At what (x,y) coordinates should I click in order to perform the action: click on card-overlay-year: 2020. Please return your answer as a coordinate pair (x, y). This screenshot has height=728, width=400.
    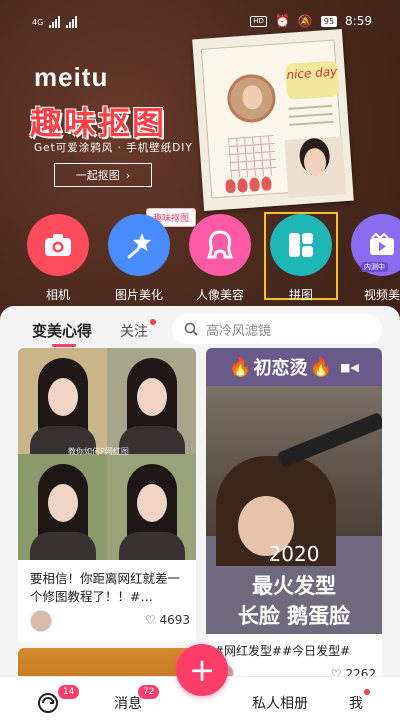
    Looking at the image, I should click on (294, 554).